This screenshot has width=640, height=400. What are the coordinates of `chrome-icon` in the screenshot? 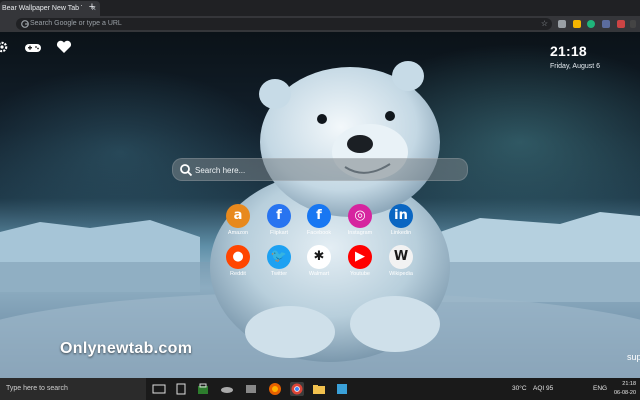 It's located at (297, 389).